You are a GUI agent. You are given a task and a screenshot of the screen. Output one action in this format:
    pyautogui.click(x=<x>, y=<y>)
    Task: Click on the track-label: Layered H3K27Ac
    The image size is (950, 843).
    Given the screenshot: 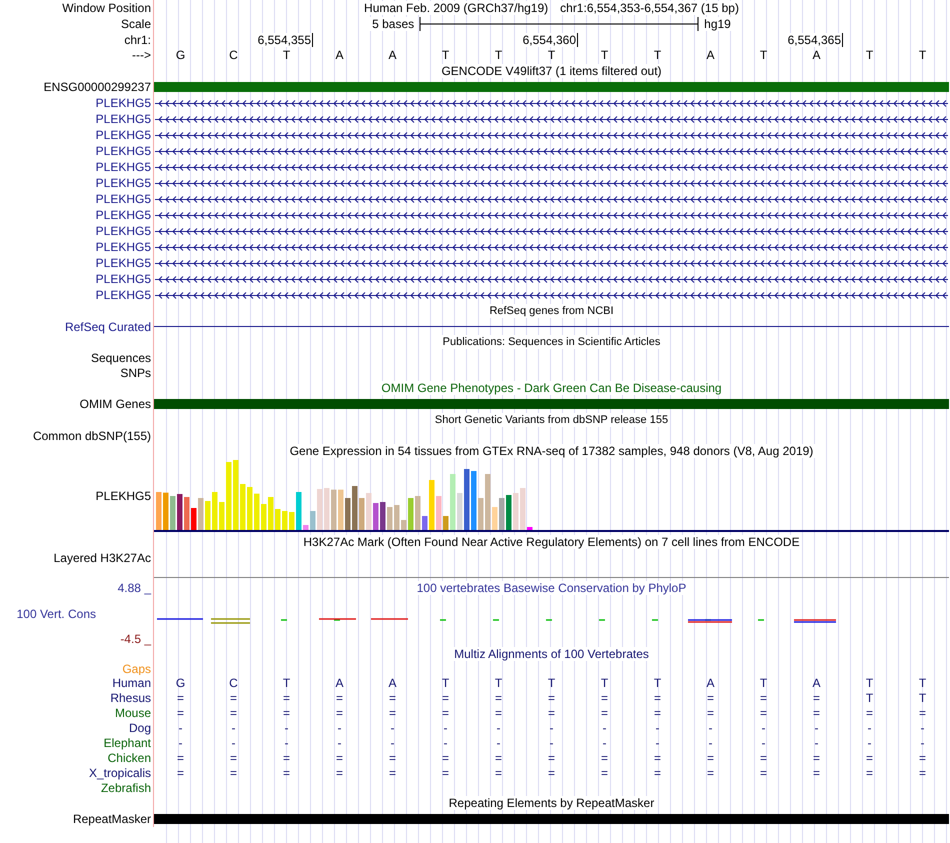 What is the action you would take?
    pyautogui.click(x=102, y=558)
    